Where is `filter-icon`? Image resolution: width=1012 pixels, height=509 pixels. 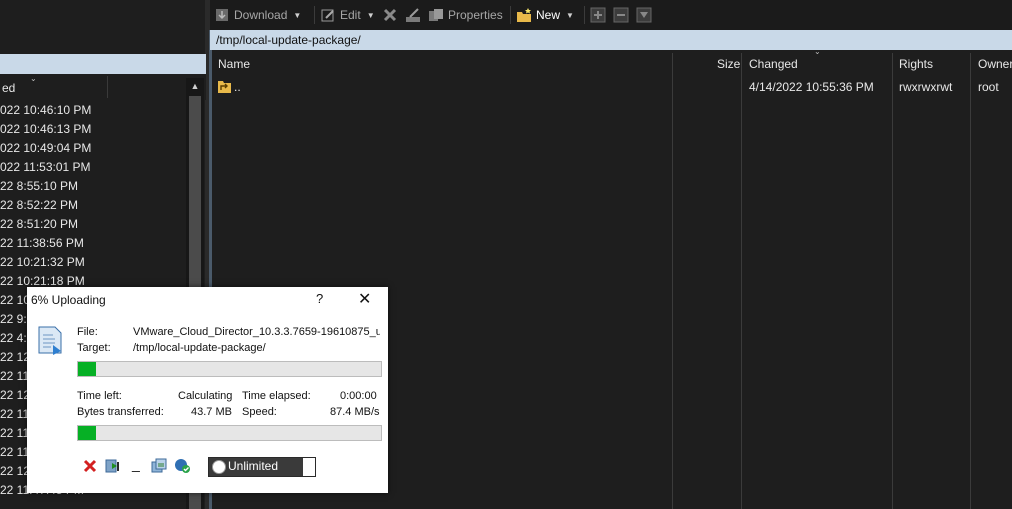
filter-icon is located at coordinates (644, 15).